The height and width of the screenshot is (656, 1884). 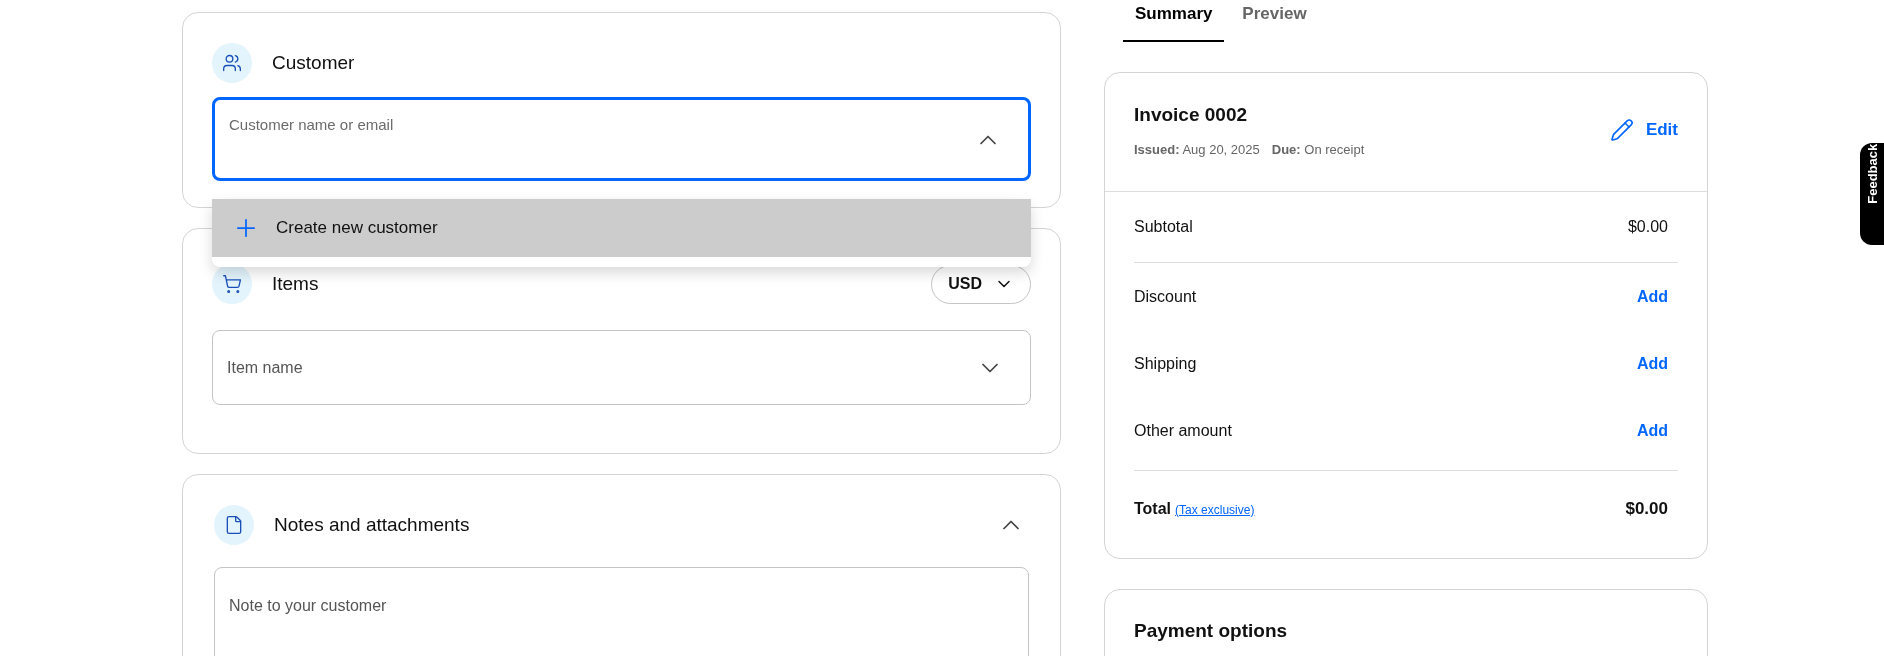 I want to click on tab: Summary, so click(x=1173, y=21).